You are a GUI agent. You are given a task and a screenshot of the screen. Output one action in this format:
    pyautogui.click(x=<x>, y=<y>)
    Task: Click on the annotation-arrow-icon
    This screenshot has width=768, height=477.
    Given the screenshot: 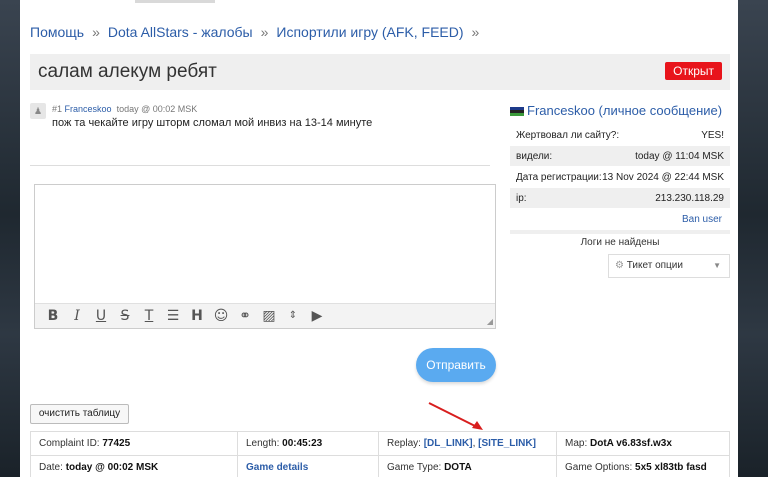 What is the action you would take?
    pyautogui.click(x=455, y=416)
    